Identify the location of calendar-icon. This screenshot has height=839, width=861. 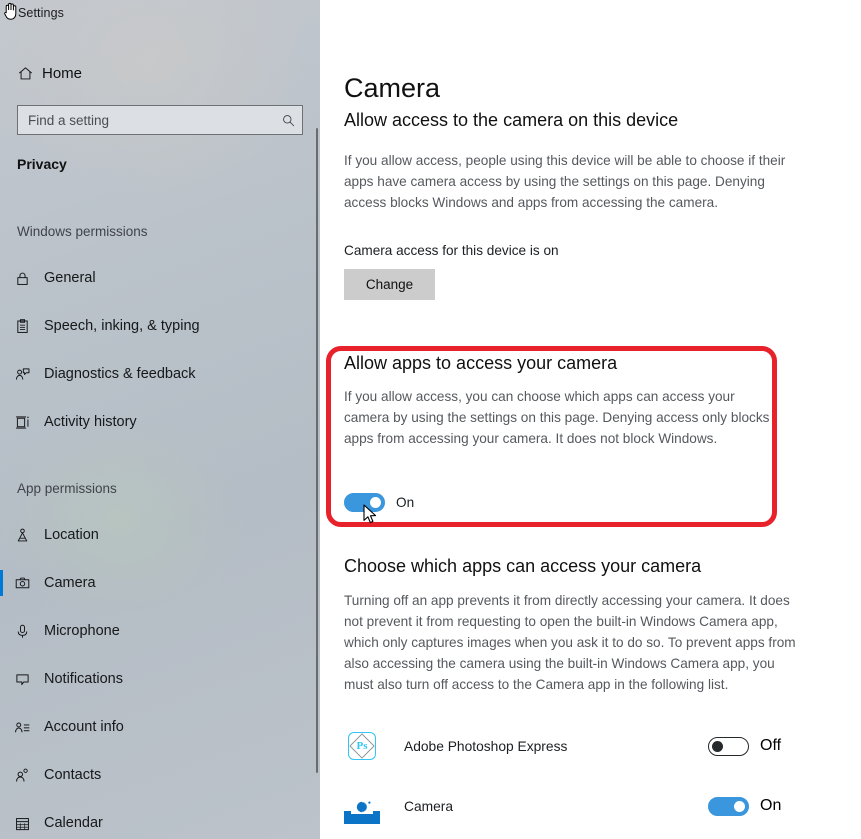
(22, 823).